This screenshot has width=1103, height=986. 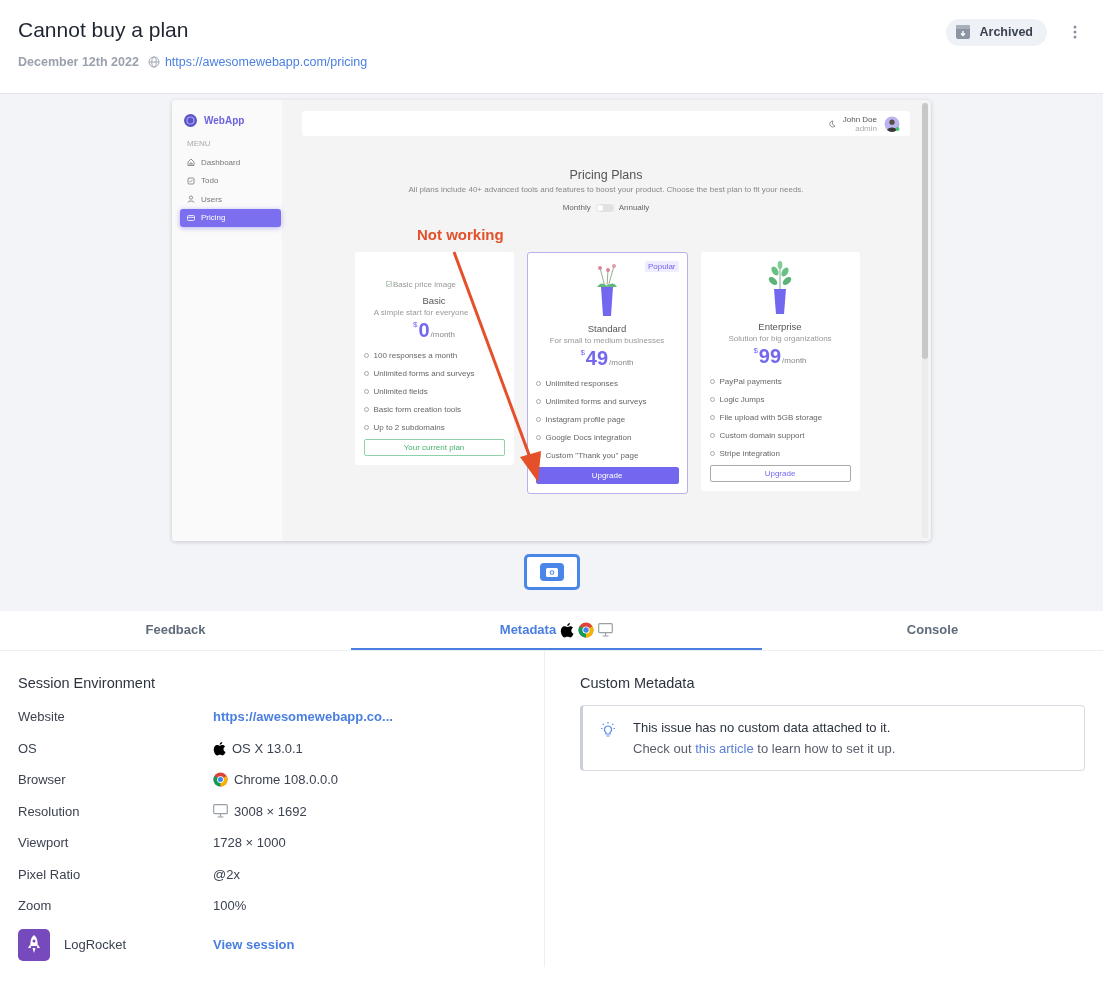 I want to click on field-value: 1728 × 1000, so click(x=249, y=843).